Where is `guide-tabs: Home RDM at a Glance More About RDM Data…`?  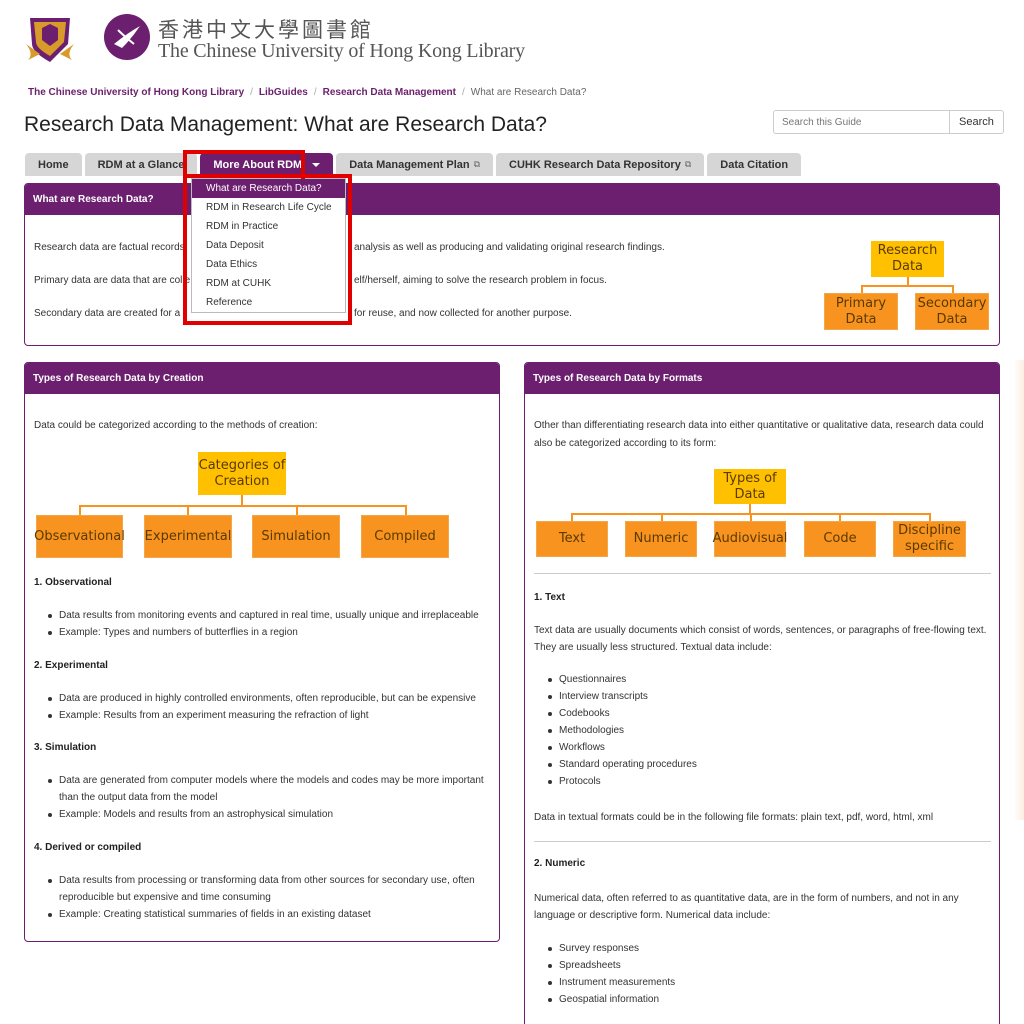 guide-tabs: Home RDM at a Glance More About RDM Data… is located at coordinates (414, 164).